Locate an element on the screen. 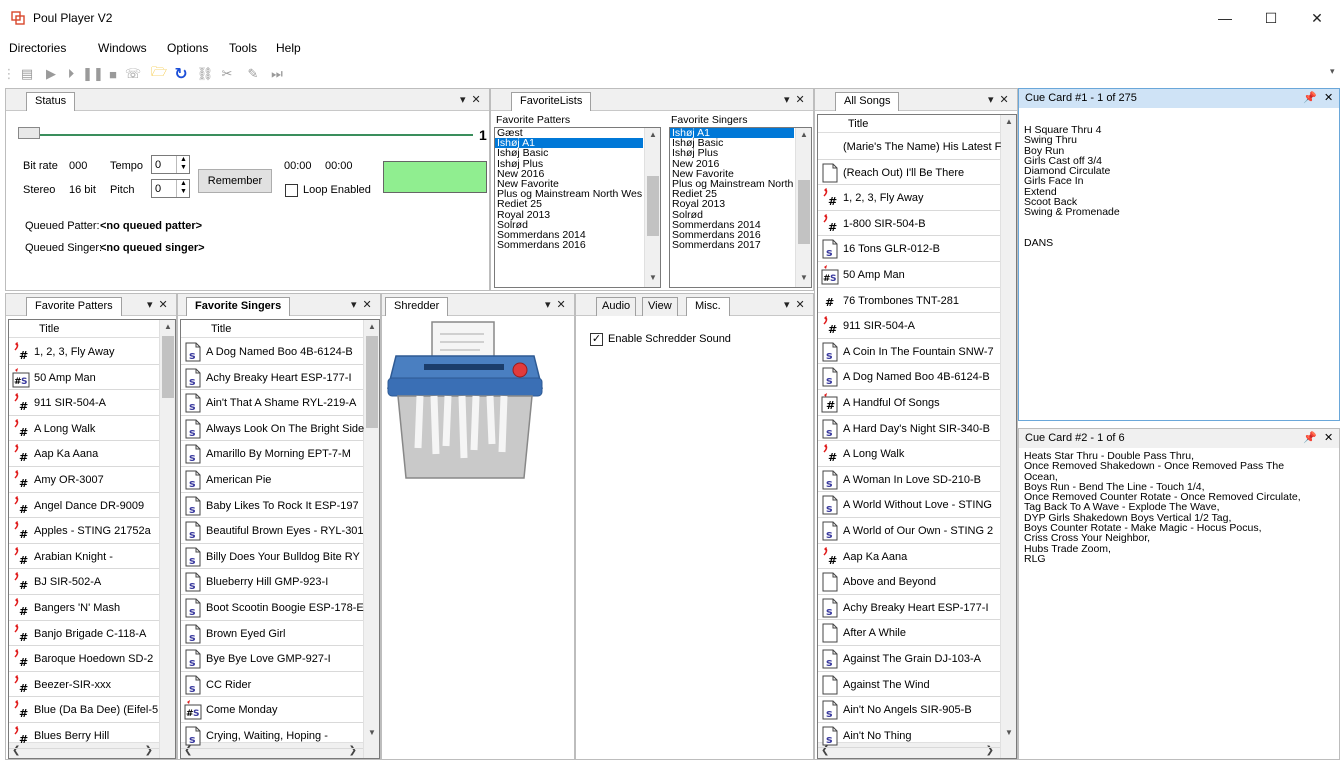  table-row: # Blues Berry Hill is located at coordinates (84, 736).